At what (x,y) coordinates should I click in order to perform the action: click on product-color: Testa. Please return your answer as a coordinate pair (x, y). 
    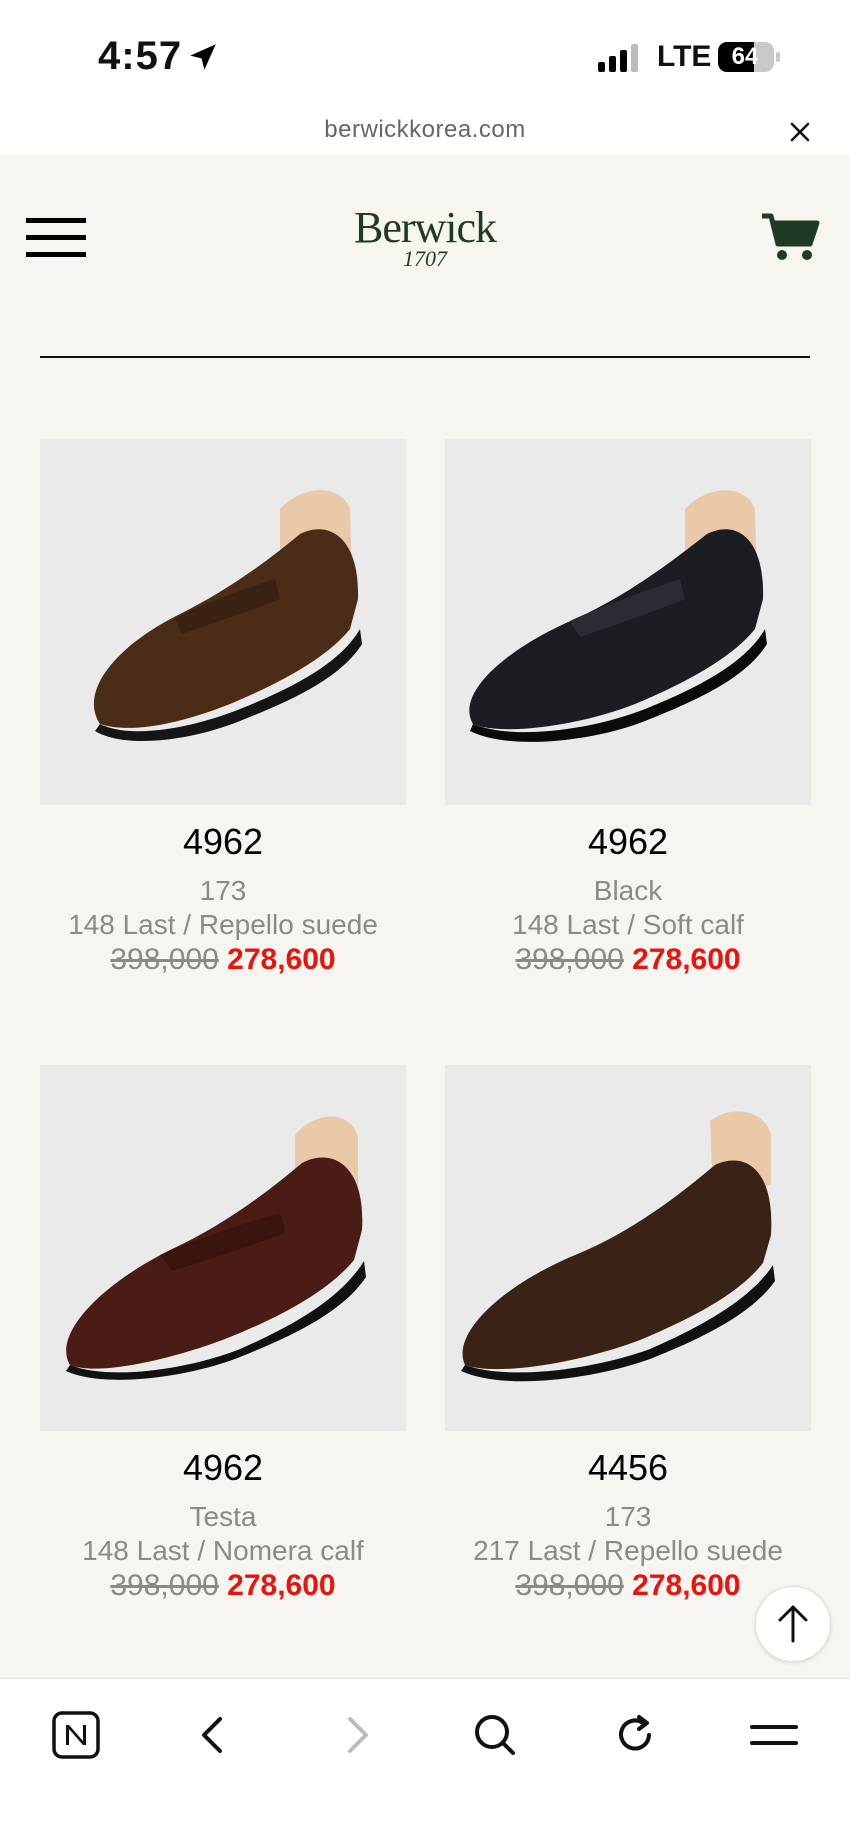
    Looking at the image, I should click on (223, 1516).